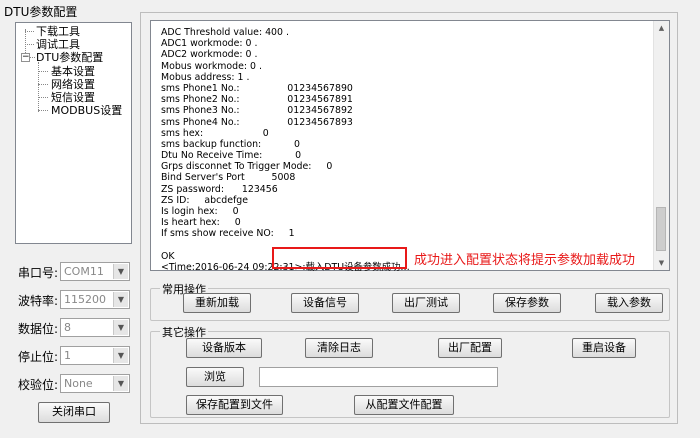 The width and height of the screenshot is (700, 438). Describe the element at coordinates (69, 57) in the screenshot. I see `tree-item-dtu-config: DTU参数配置` at that location.